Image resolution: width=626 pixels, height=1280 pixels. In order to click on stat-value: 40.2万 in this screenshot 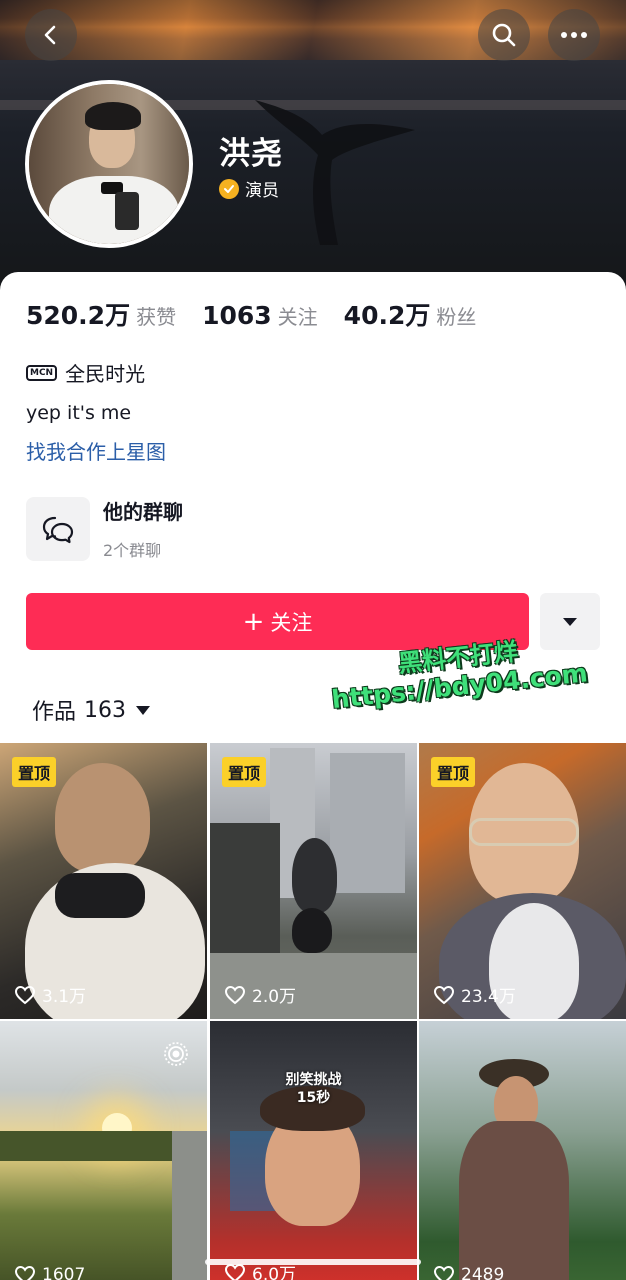, I will do `click(387, 315)`.